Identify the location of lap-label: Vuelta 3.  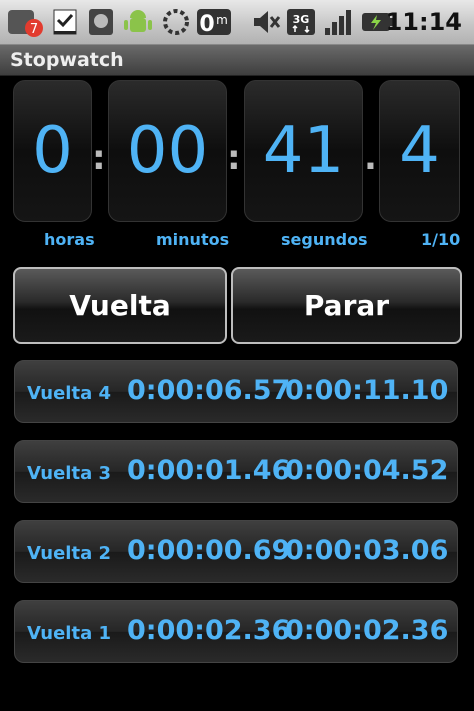
(69, 473).